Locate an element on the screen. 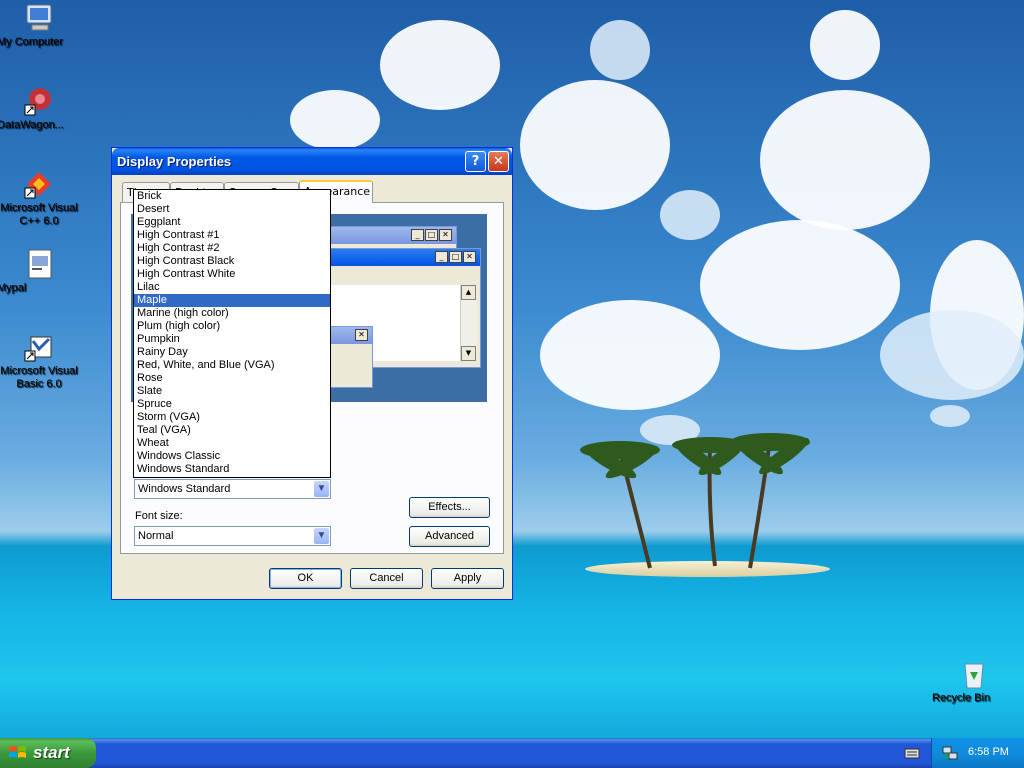 The width and height of the screenshot is (1024, 768). color-scheme-option: Red, White, and Blue (VGA) is located at coordinates (232, 365).